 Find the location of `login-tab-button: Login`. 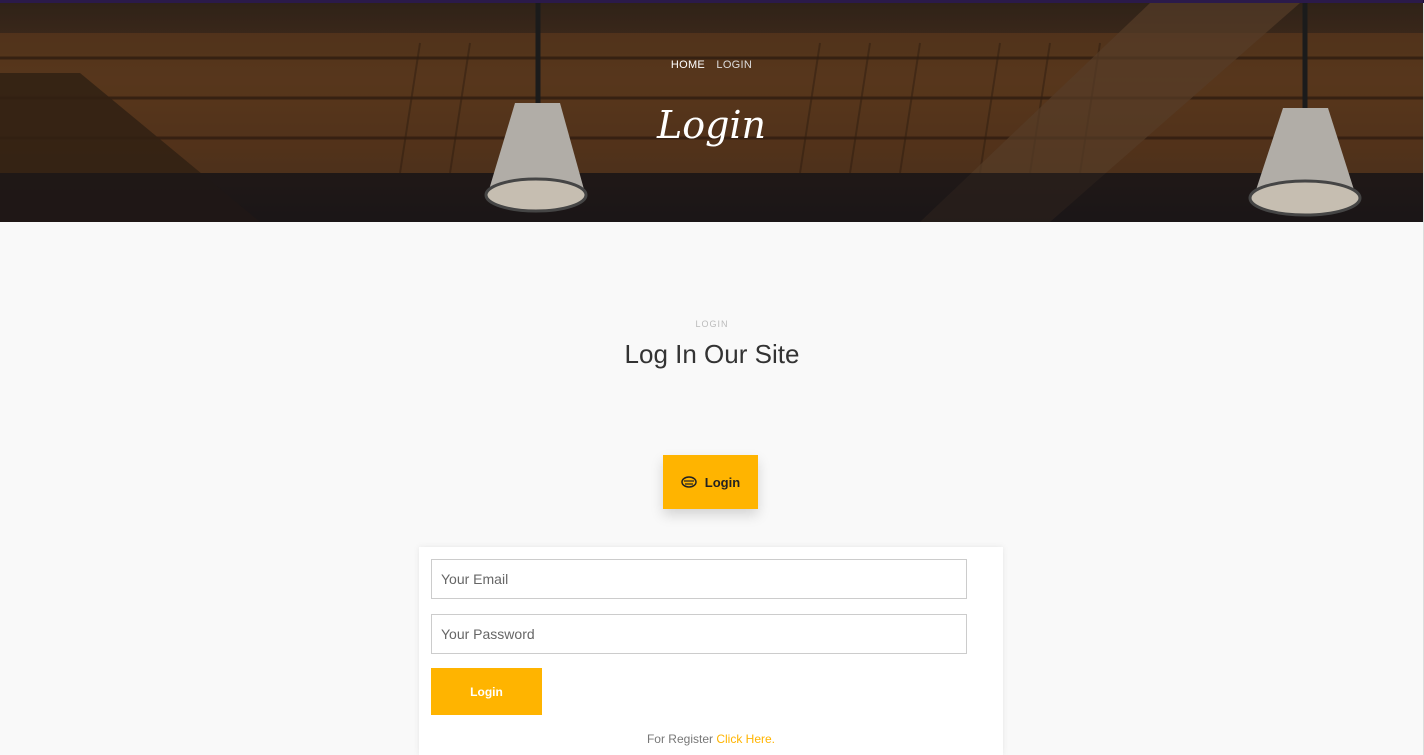

login-tab-button: Login is located at coordinates (710, 482).